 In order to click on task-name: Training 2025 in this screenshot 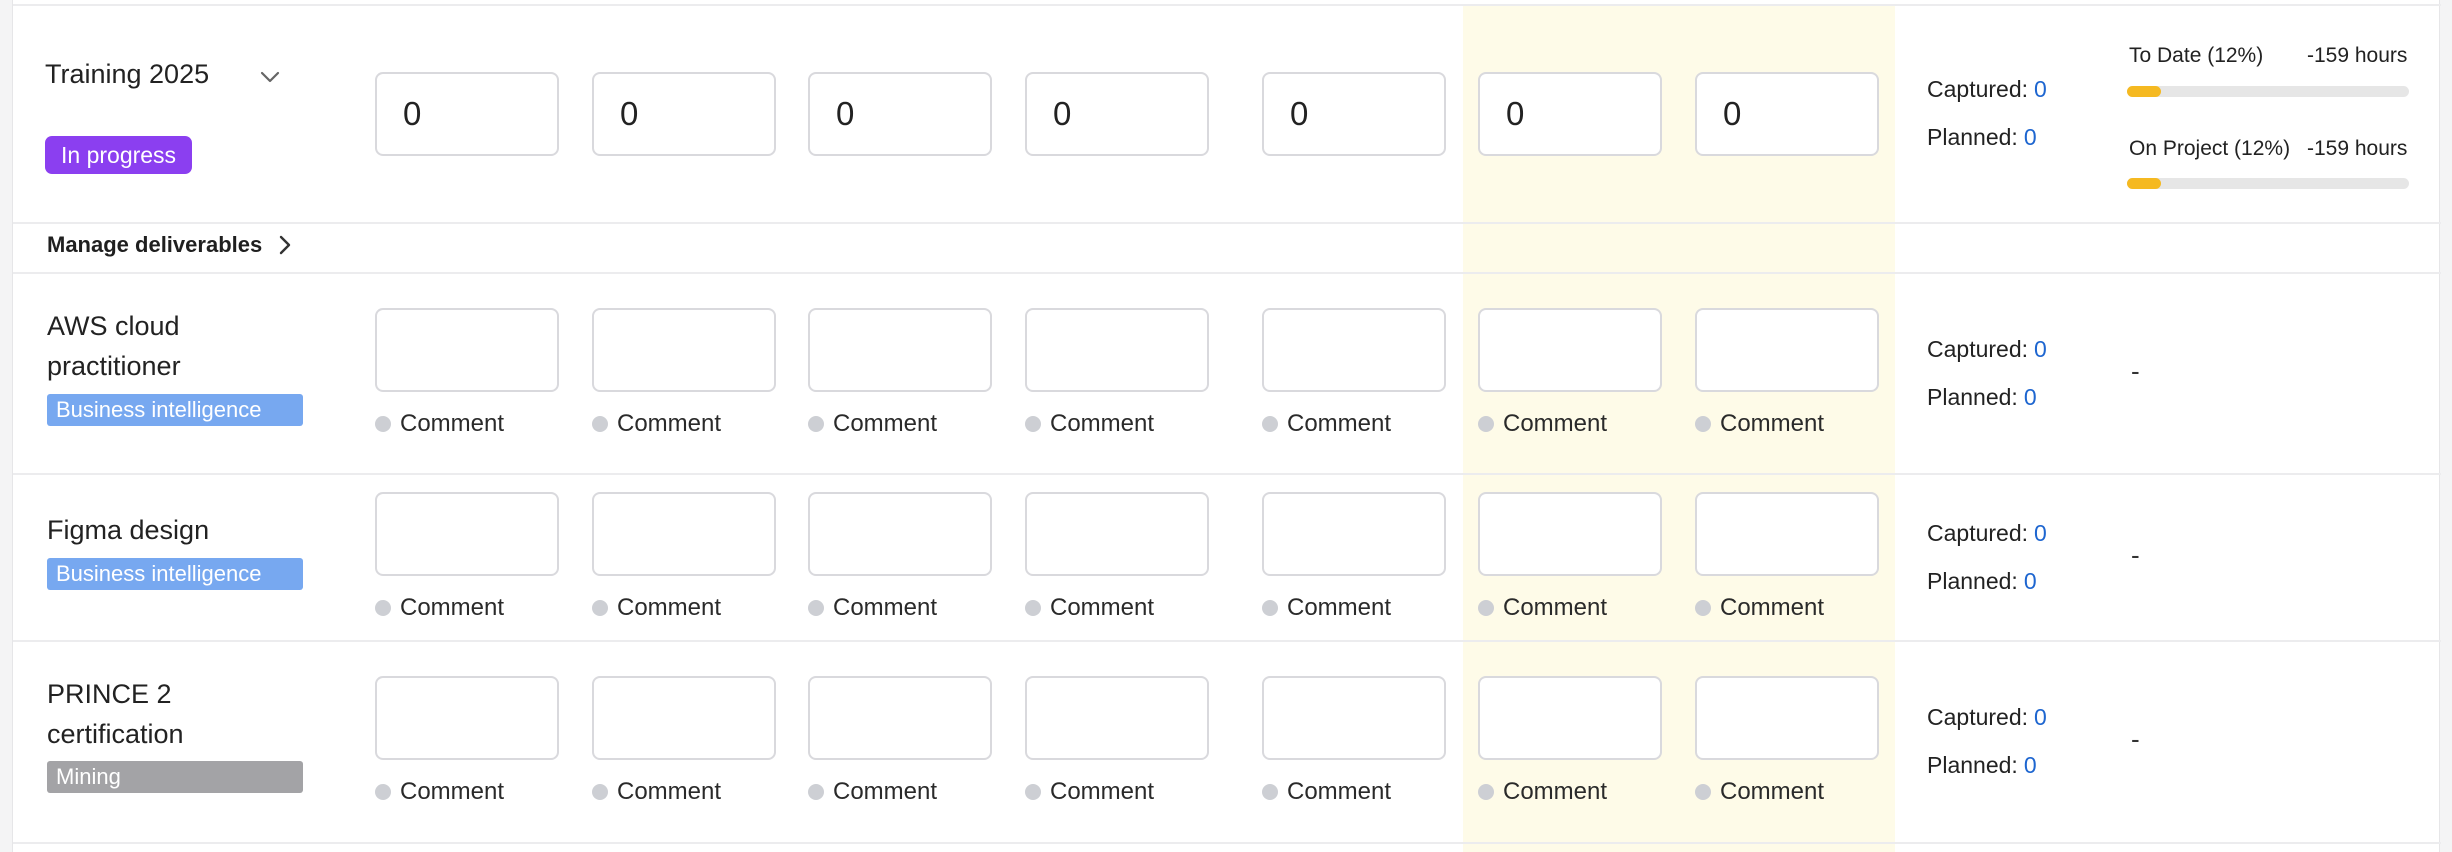, I will do `click(127, 74)`.